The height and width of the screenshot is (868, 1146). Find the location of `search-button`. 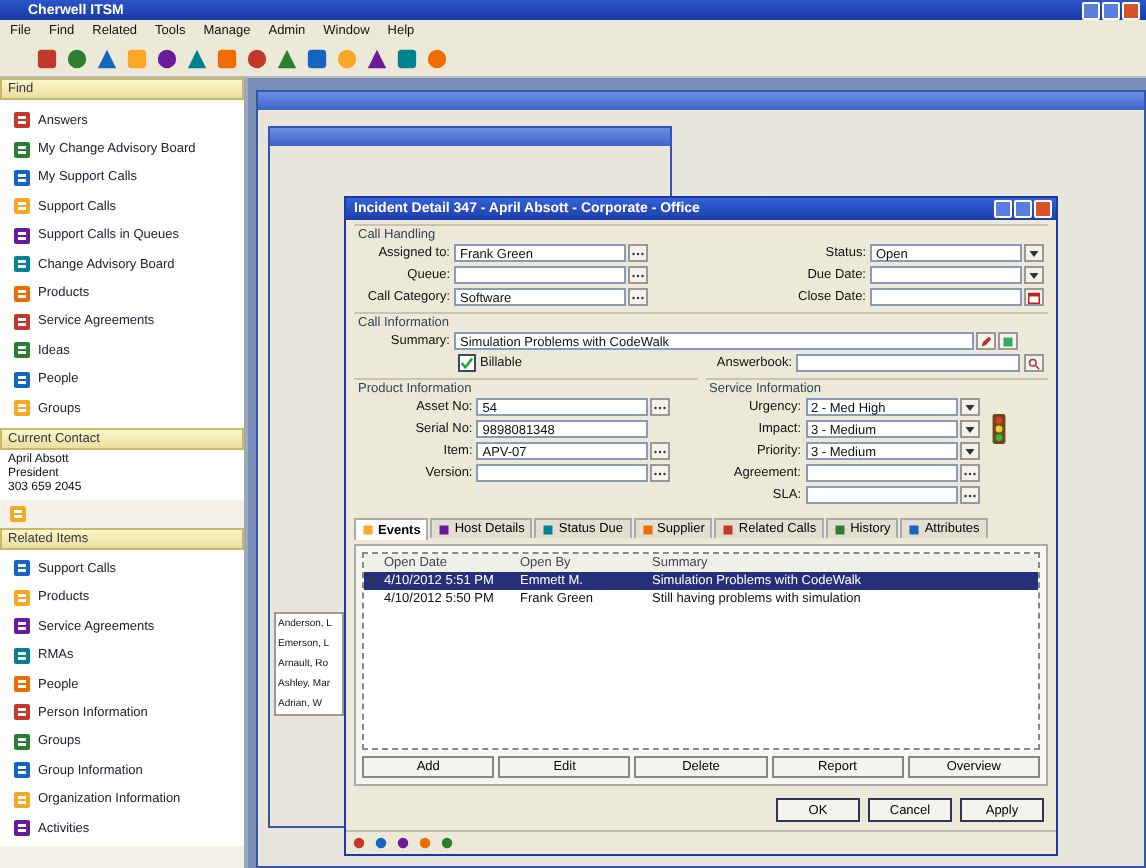

search-button is located at coordinates (1034, 363).